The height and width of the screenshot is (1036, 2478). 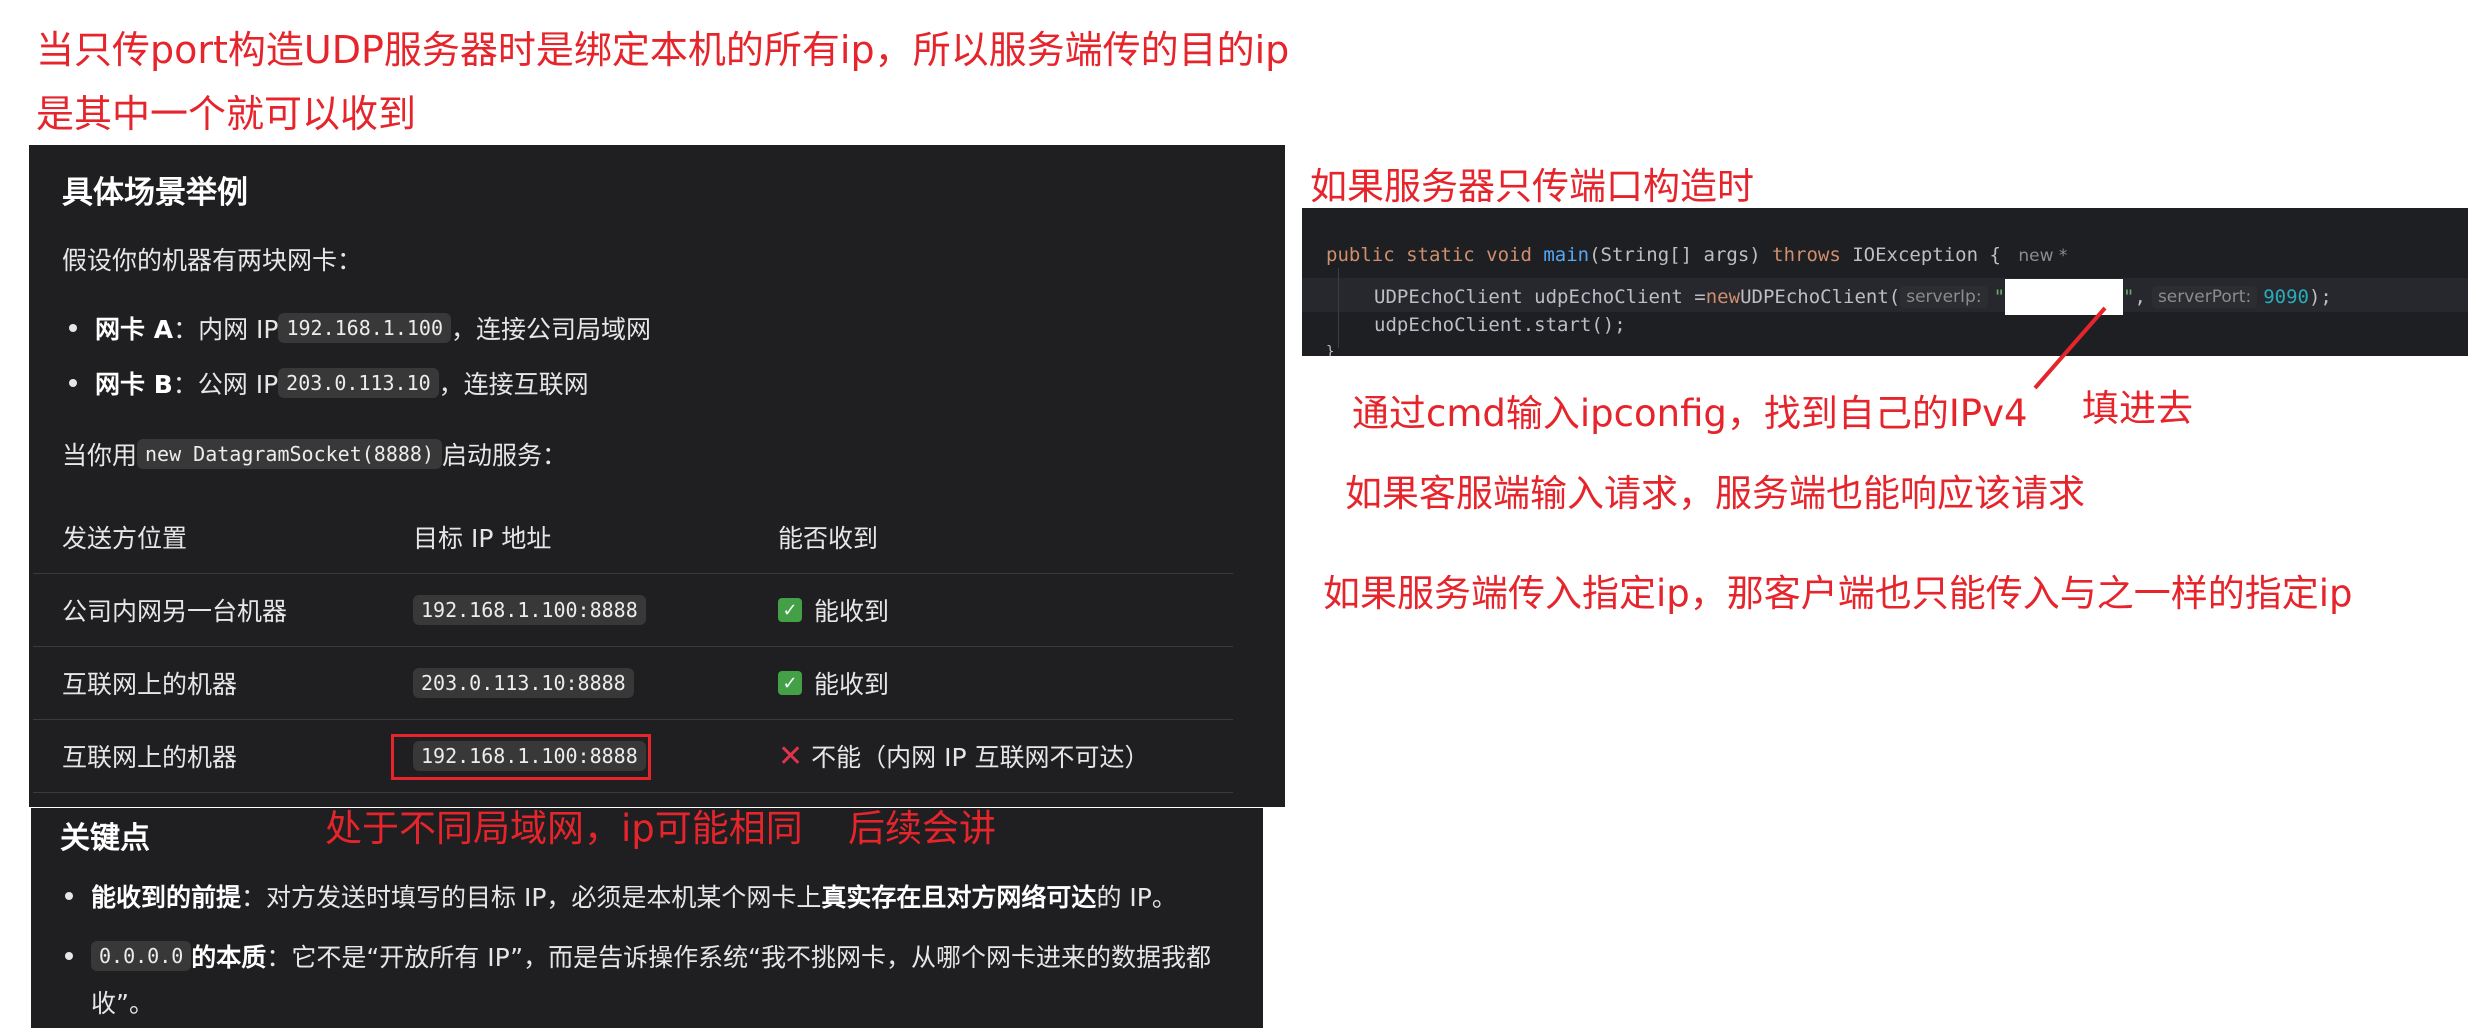 I want to click on inlay-hint: new *, so click(x=2043, y=256).